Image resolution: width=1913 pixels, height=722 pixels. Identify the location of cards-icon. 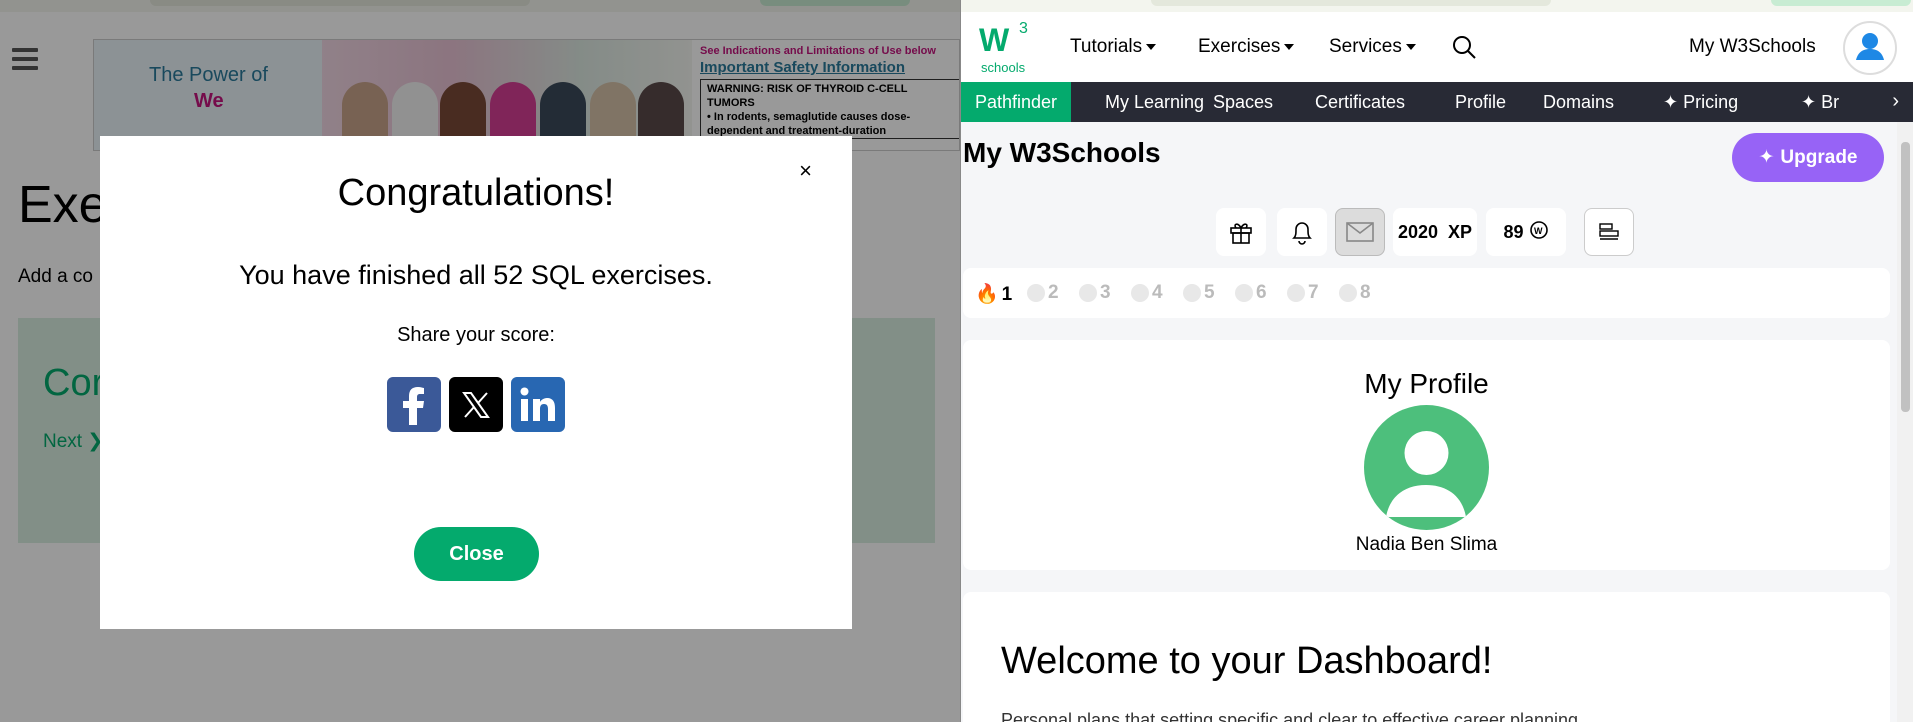
(1609, 232).